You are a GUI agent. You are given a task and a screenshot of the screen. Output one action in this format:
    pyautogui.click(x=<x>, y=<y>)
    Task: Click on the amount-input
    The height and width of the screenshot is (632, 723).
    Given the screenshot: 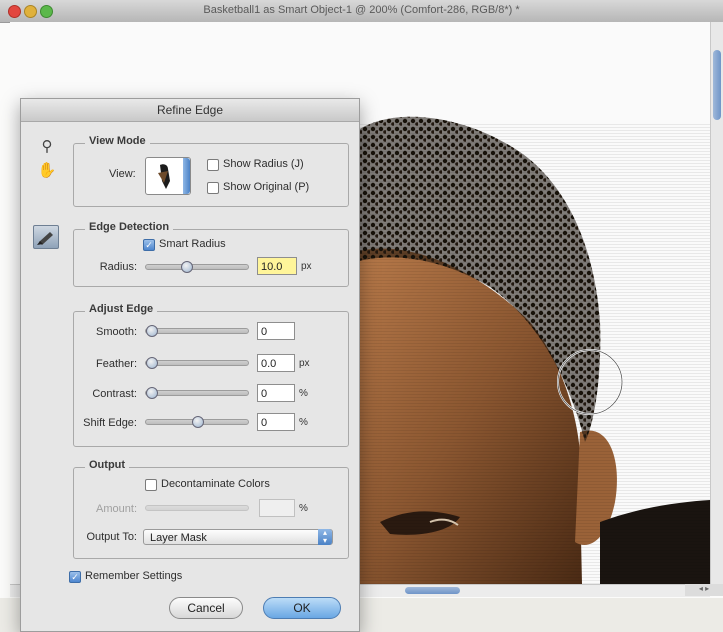 What is the action you would take?
    pyautogui.click(x=277, y=508)
    